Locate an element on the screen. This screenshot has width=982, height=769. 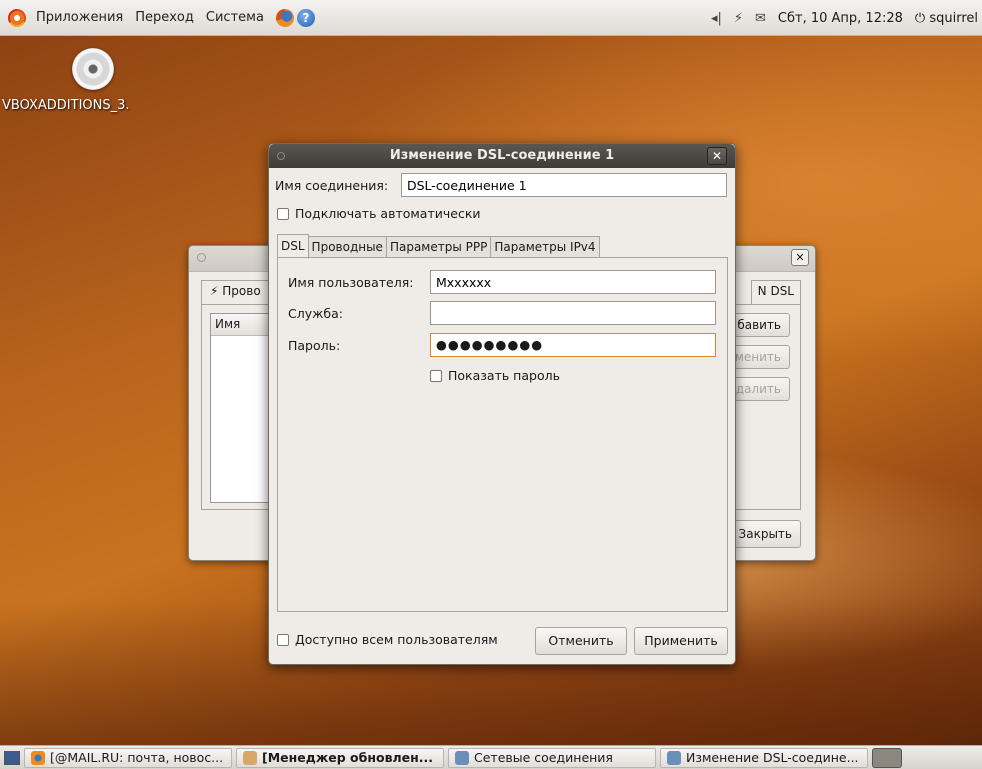
tab-wired: ⚡ Прово is located at coordinates (235, 292).